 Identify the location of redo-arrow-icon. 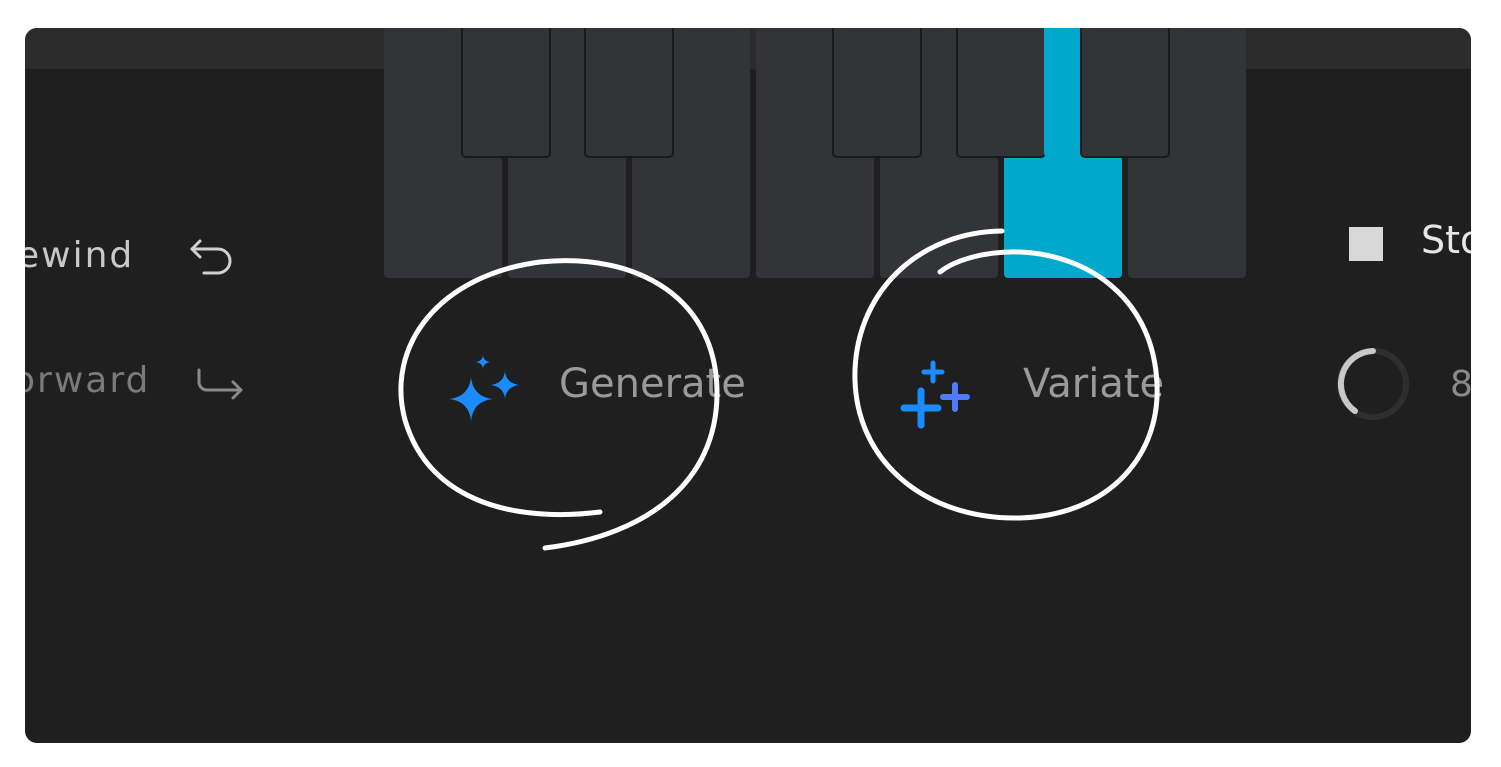
(220, 384).